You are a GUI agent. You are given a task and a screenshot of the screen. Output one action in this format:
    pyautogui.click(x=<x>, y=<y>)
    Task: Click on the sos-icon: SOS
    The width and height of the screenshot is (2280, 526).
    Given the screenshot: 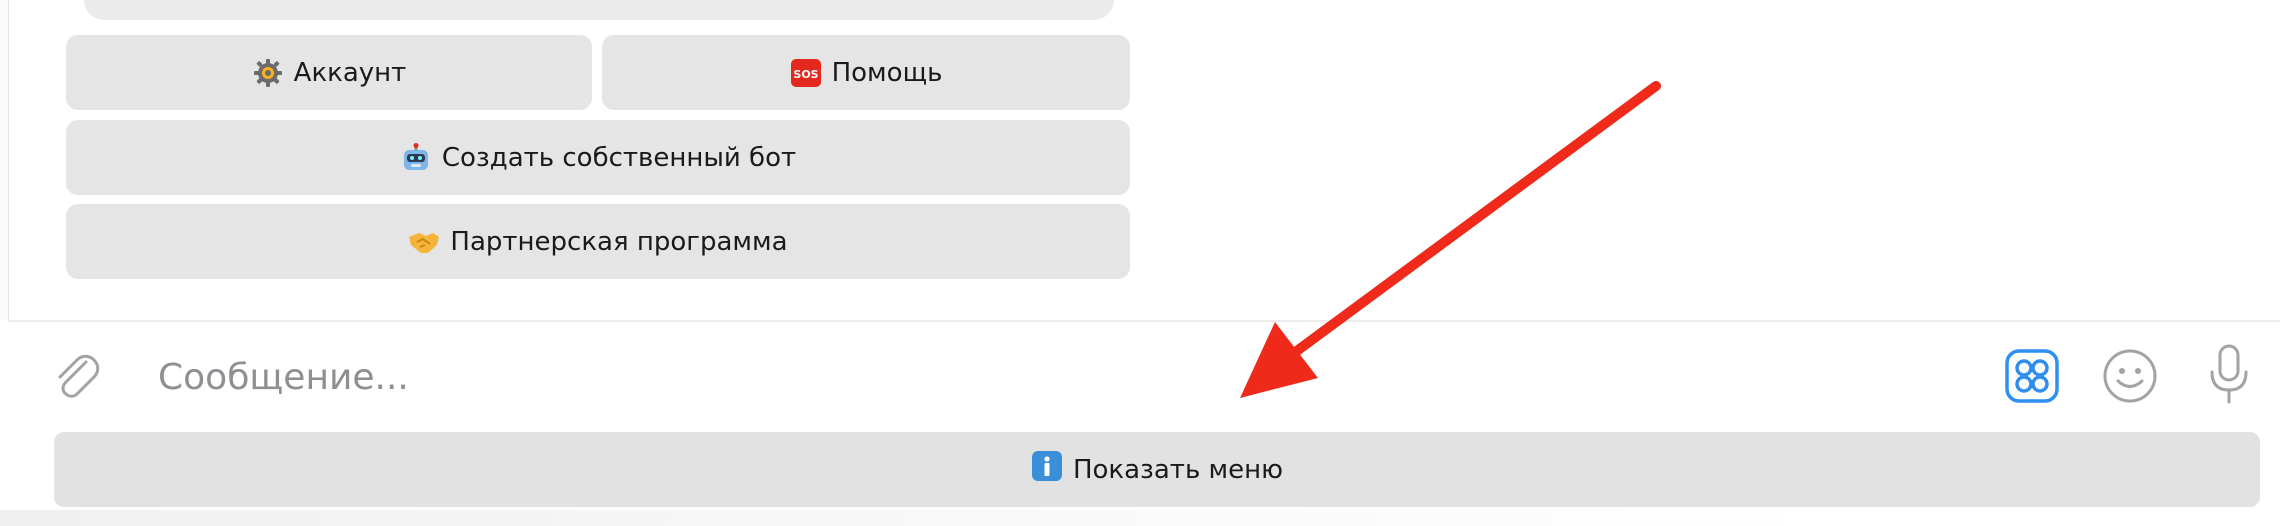 What is the action you would take?
    pyautogui.click(x=806, y=73)
    